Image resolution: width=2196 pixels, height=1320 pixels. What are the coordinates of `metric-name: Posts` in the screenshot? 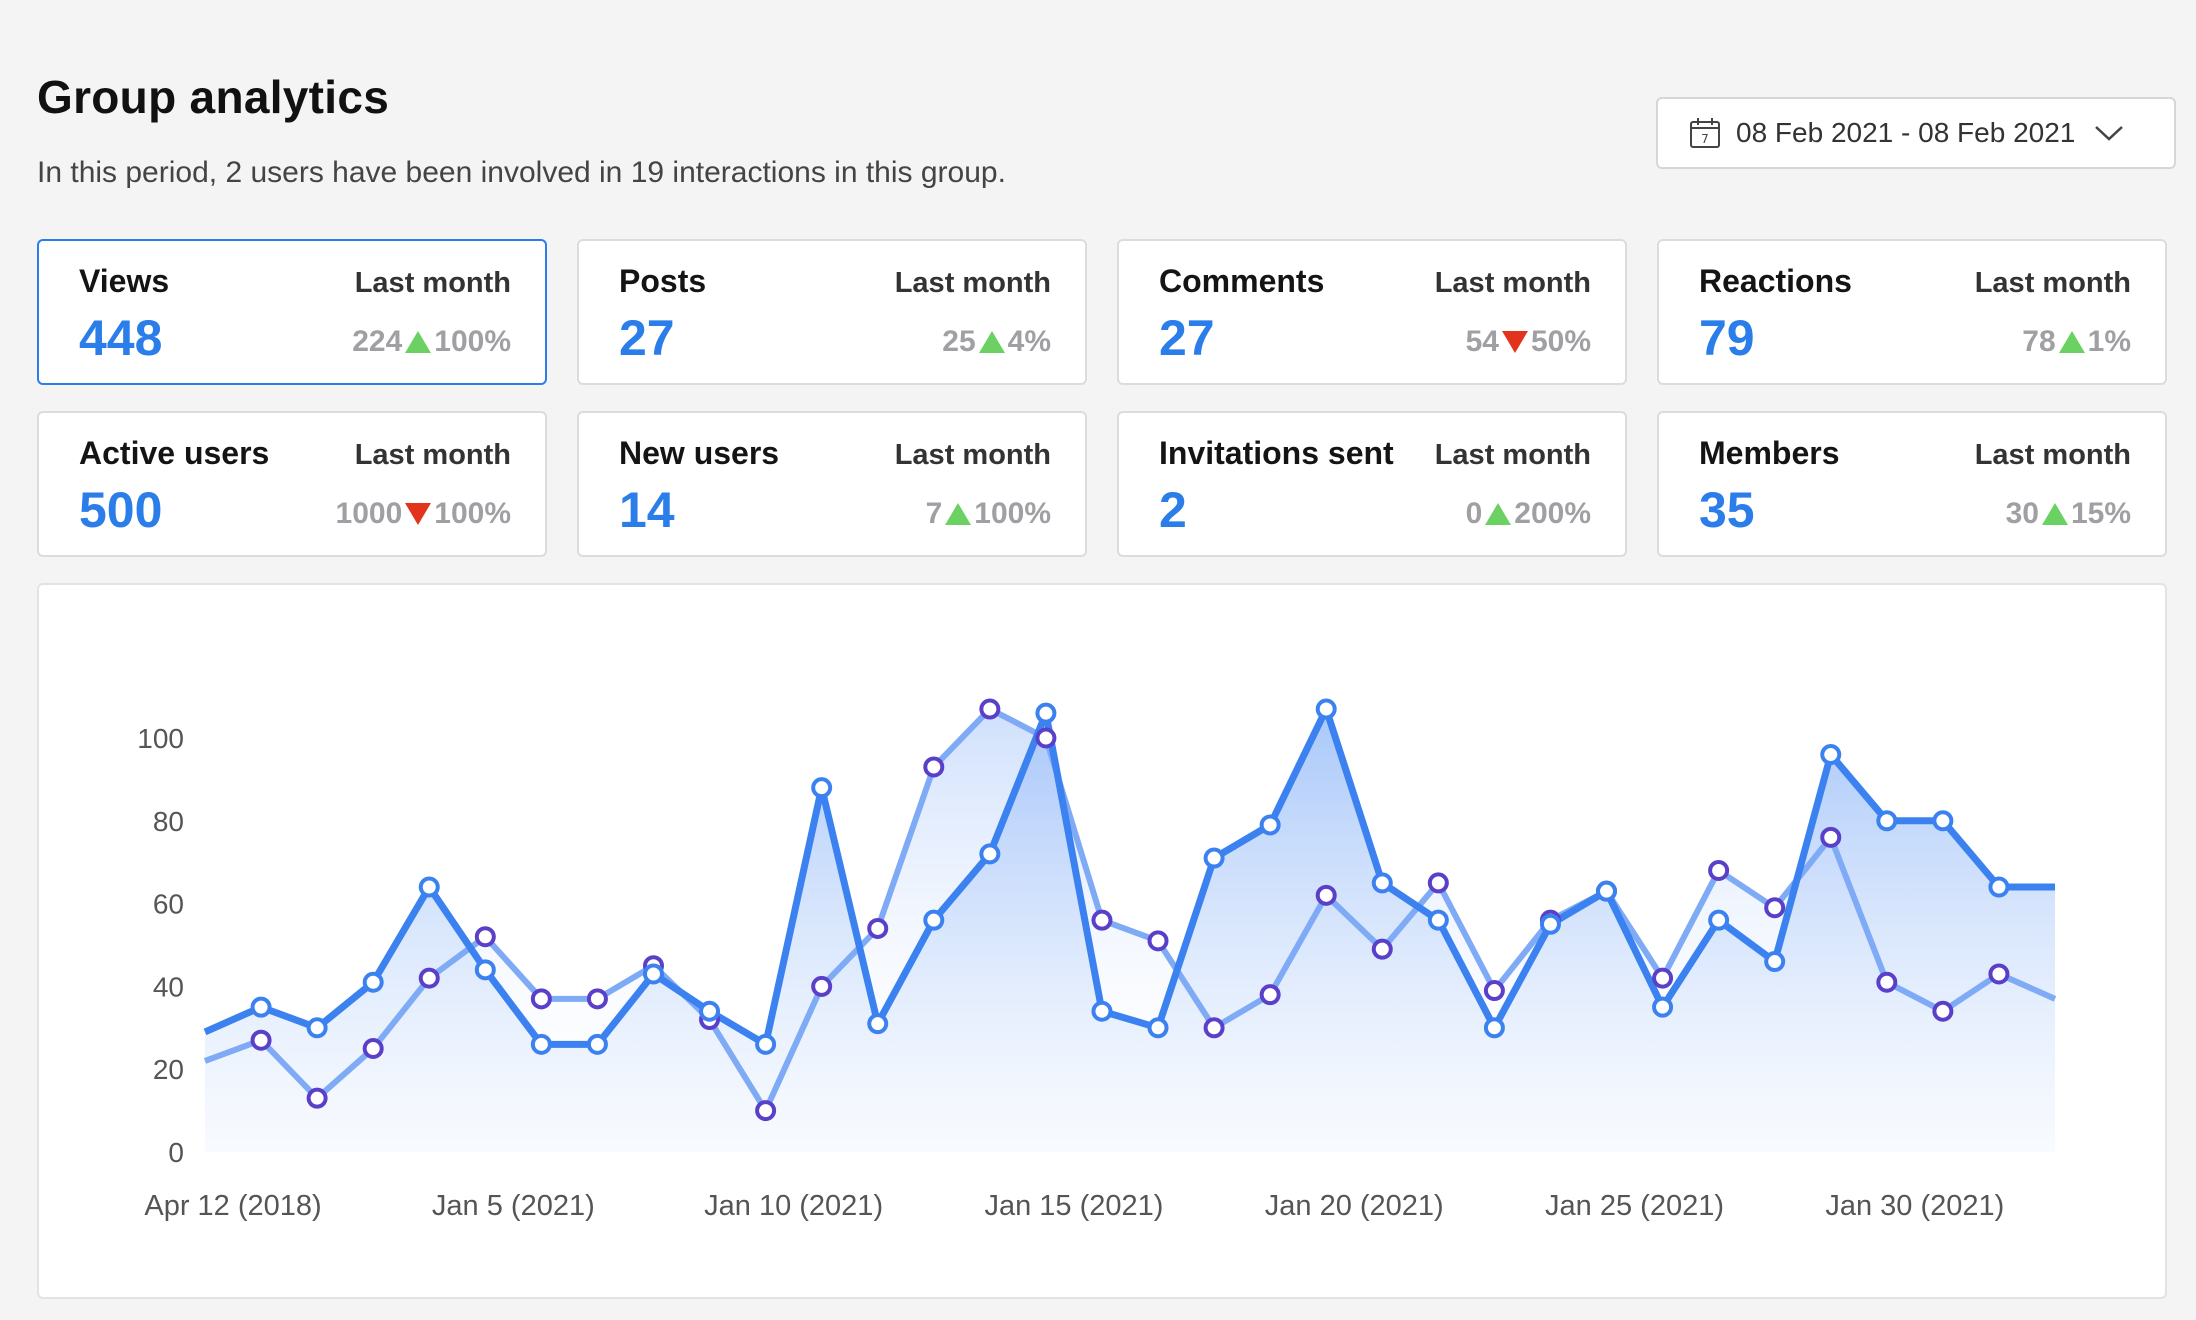 It's located at (663, 281).